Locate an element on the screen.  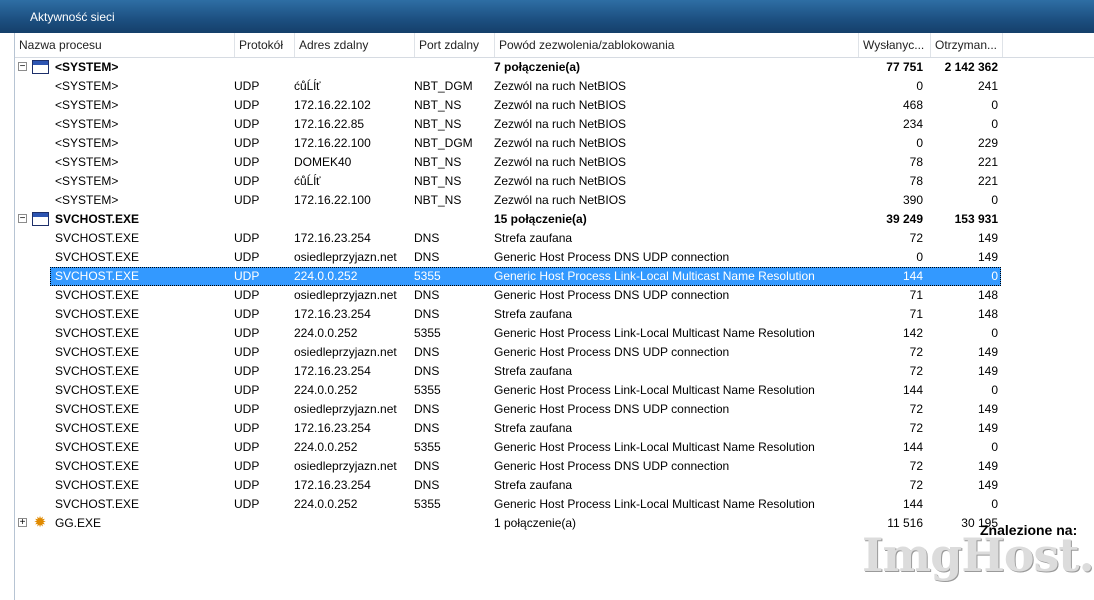
column-header-port: Port zdalny is located at coordinates (455, 45).